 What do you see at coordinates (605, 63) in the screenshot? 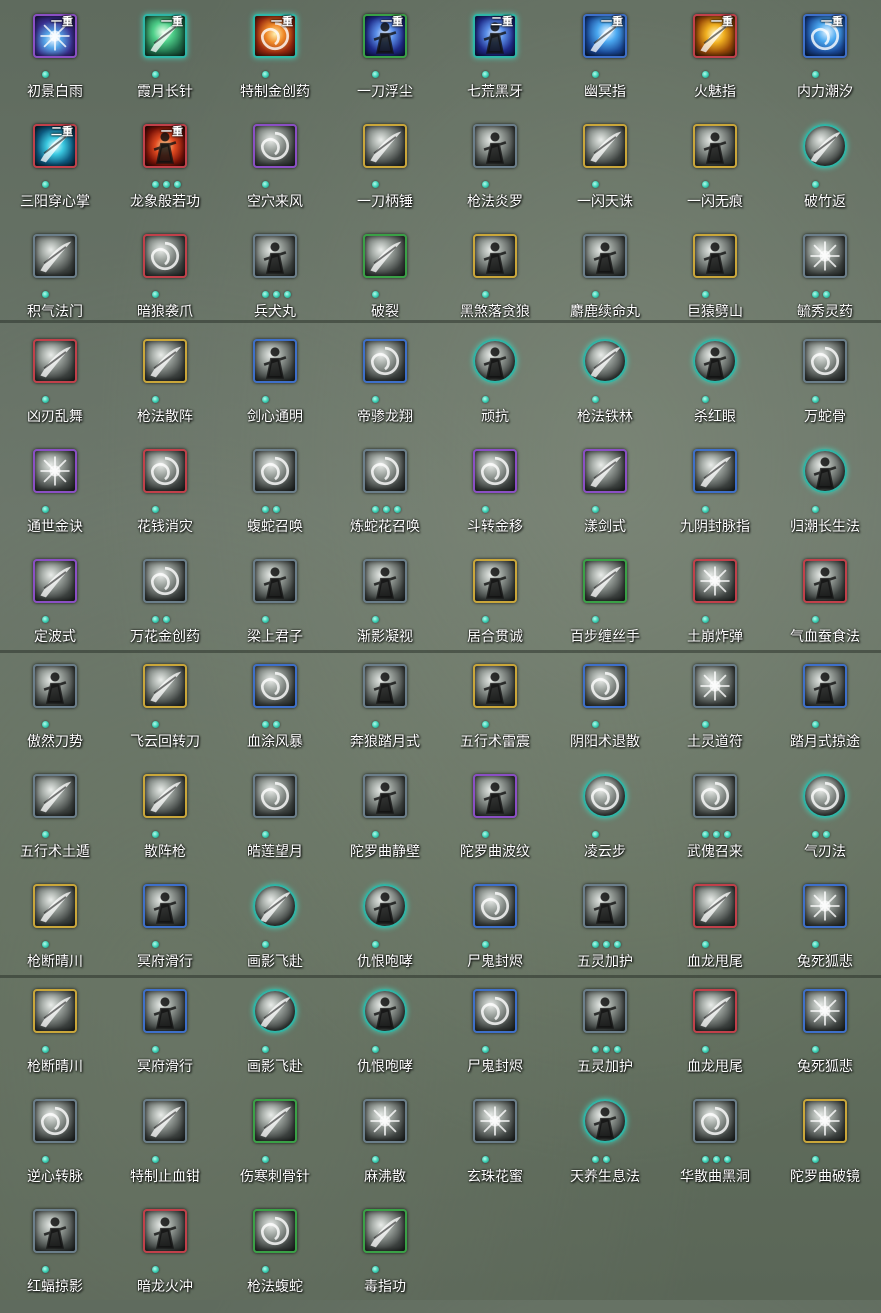
I see `skill-slot: 一重 幽冥指` at bounding box center [605, 63].